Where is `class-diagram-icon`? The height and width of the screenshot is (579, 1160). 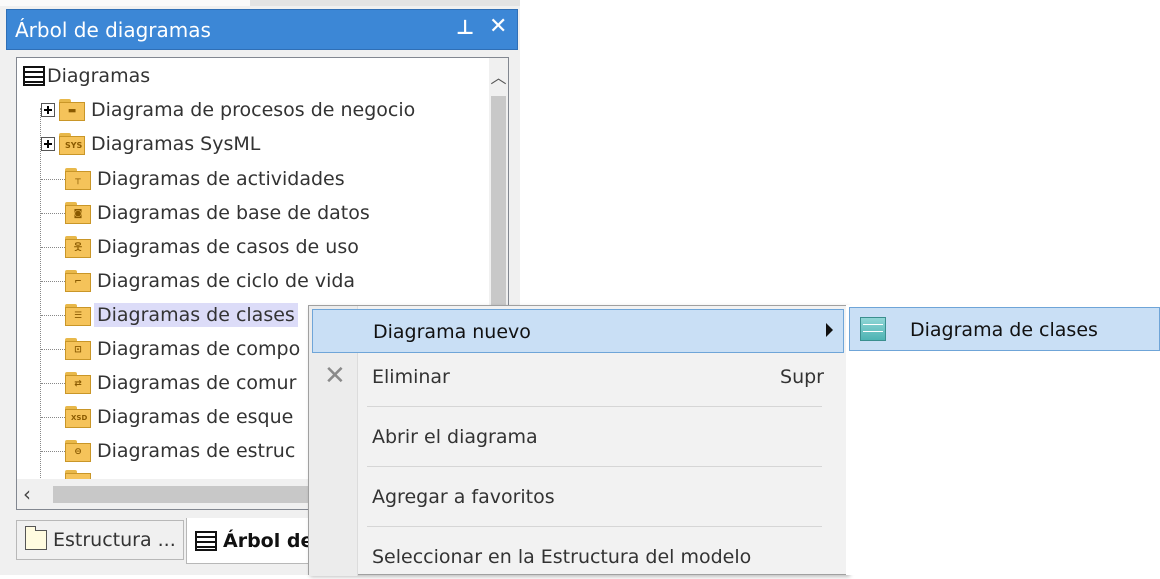
class-diagram-icon is located at coordinates (873, 329).